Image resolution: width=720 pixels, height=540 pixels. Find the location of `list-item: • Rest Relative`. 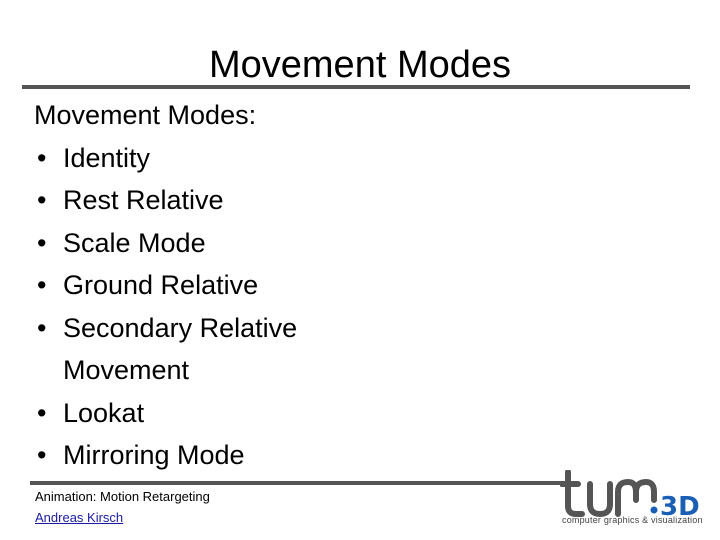

list-item: • Rest Relative is located at coordinates (193, 200).